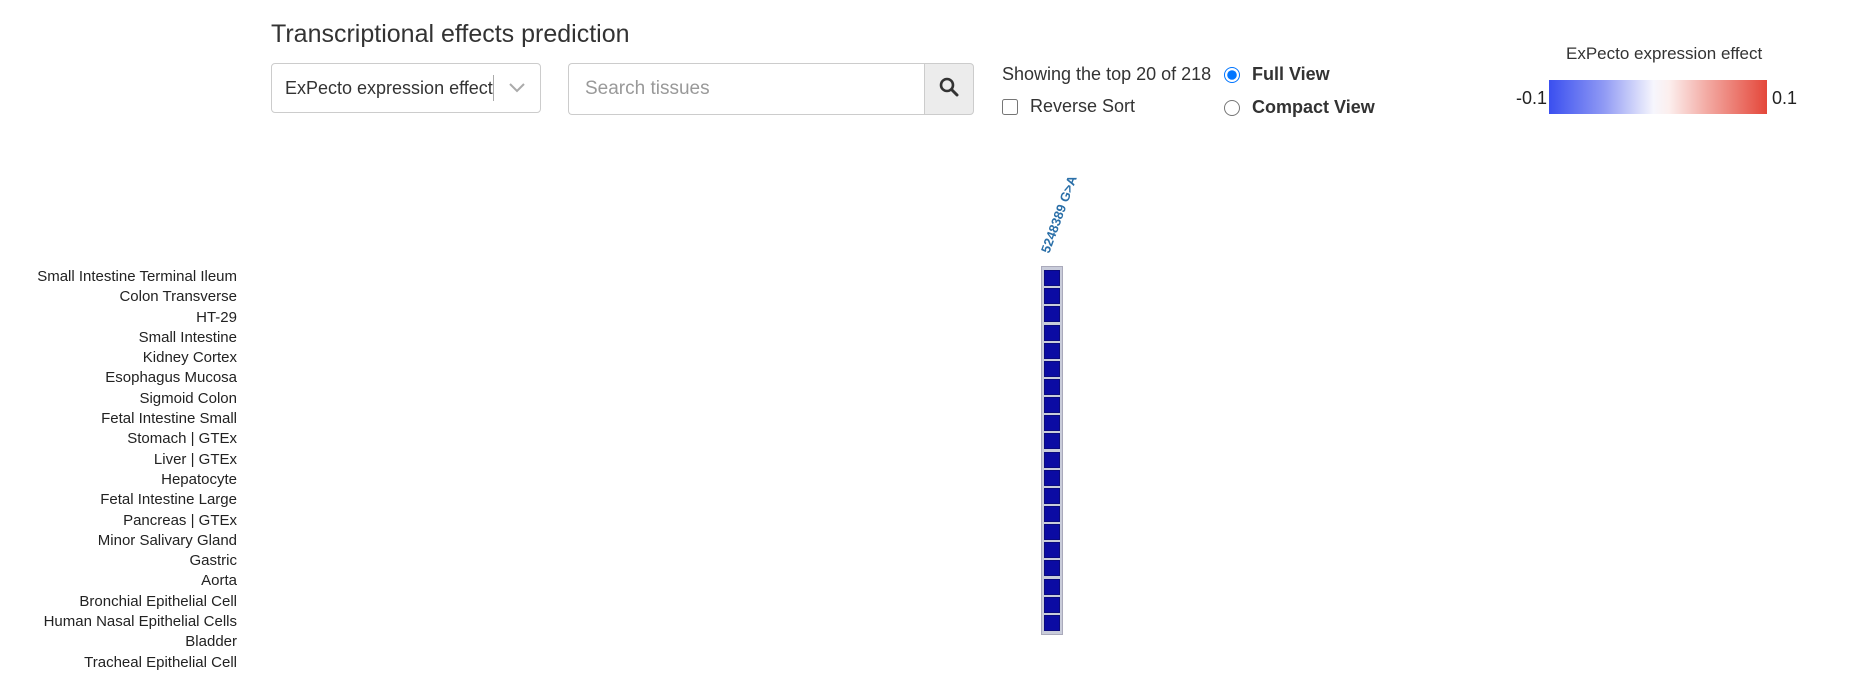  I want to click on heatmap-row-label: Liver | GTEx, so click(195, 459).